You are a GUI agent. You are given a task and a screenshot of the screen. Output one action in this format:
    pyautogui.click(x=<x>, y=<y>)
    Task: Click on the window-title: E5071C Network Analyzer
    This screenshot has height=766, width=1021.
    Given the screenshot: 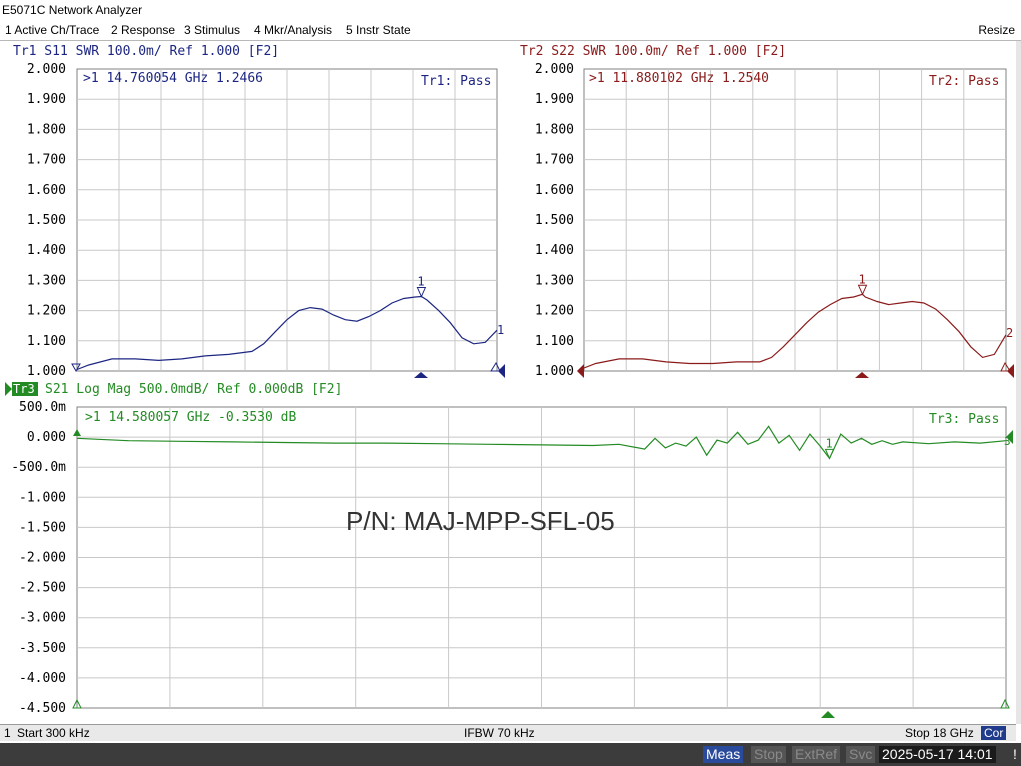 What is the action you would take?
    pyautogui.click(x=510, y=10)
    